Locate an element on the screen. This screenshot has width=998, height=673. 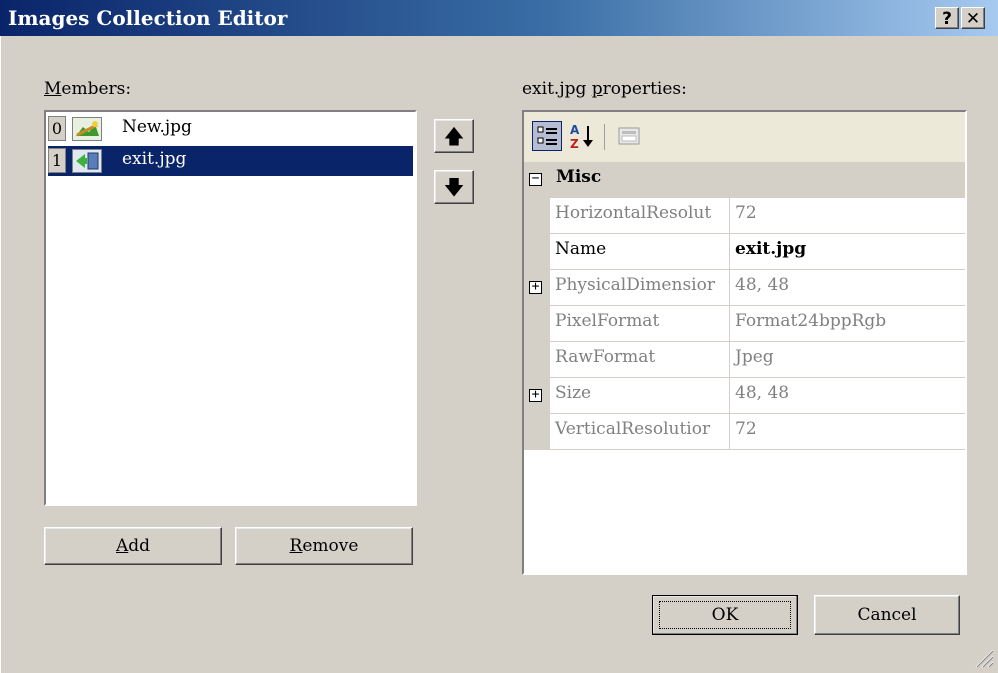
property-row: HorizontalResolut 72 is located at coordinates (744, 216).